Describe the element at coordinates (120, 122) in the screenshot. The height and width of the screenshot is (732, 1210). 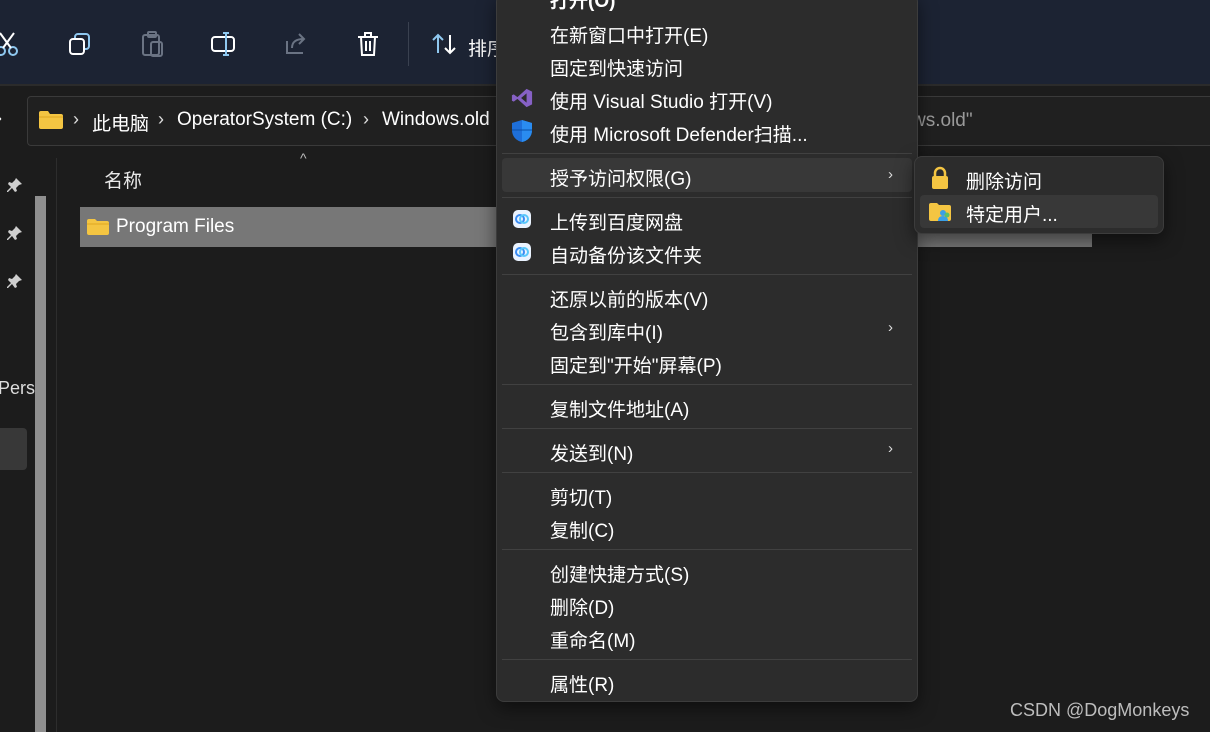
I see `breadcrumb-this-pc: 此电脑` at that location.